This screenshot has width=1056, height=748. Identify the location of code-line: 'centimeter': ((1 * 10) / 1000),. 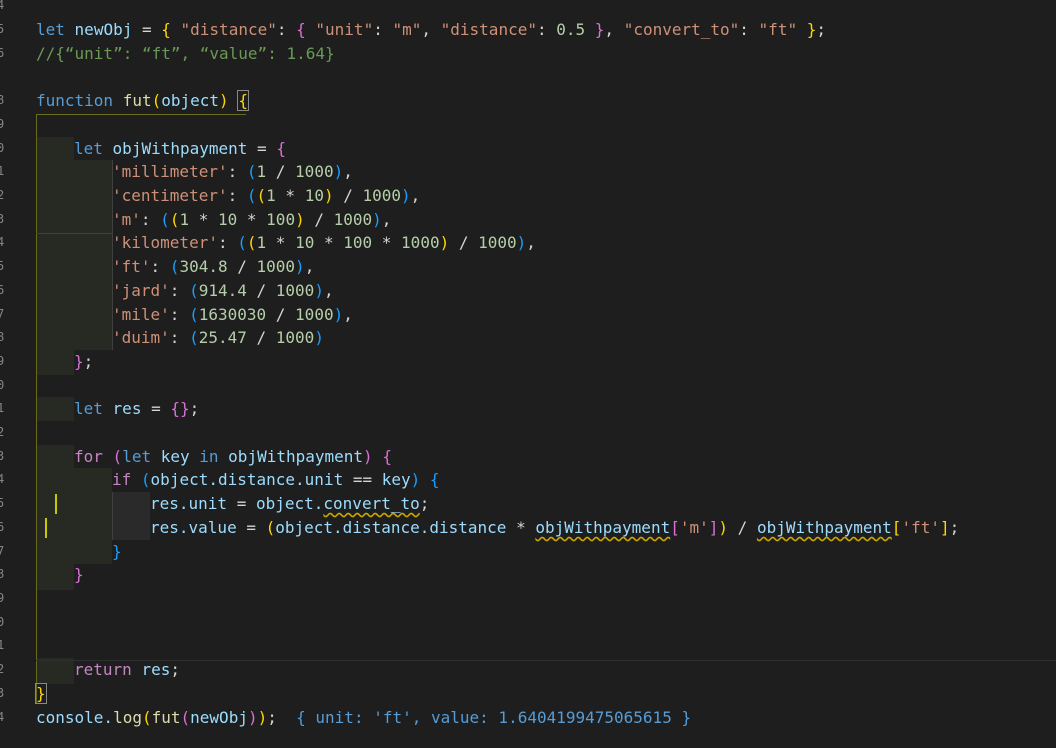
(266, 196).